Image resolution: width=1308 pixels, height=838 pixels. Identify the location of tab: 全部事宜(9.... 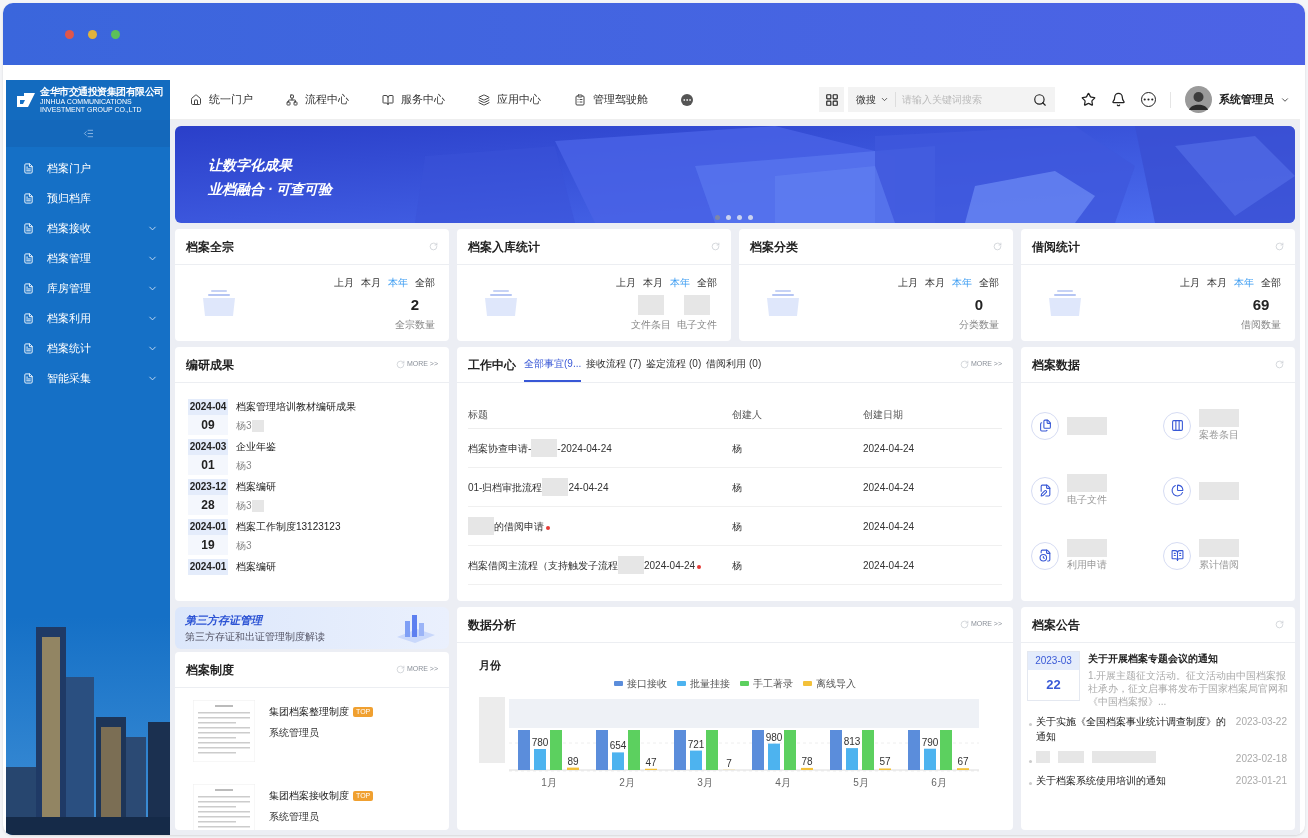
(553, 364).